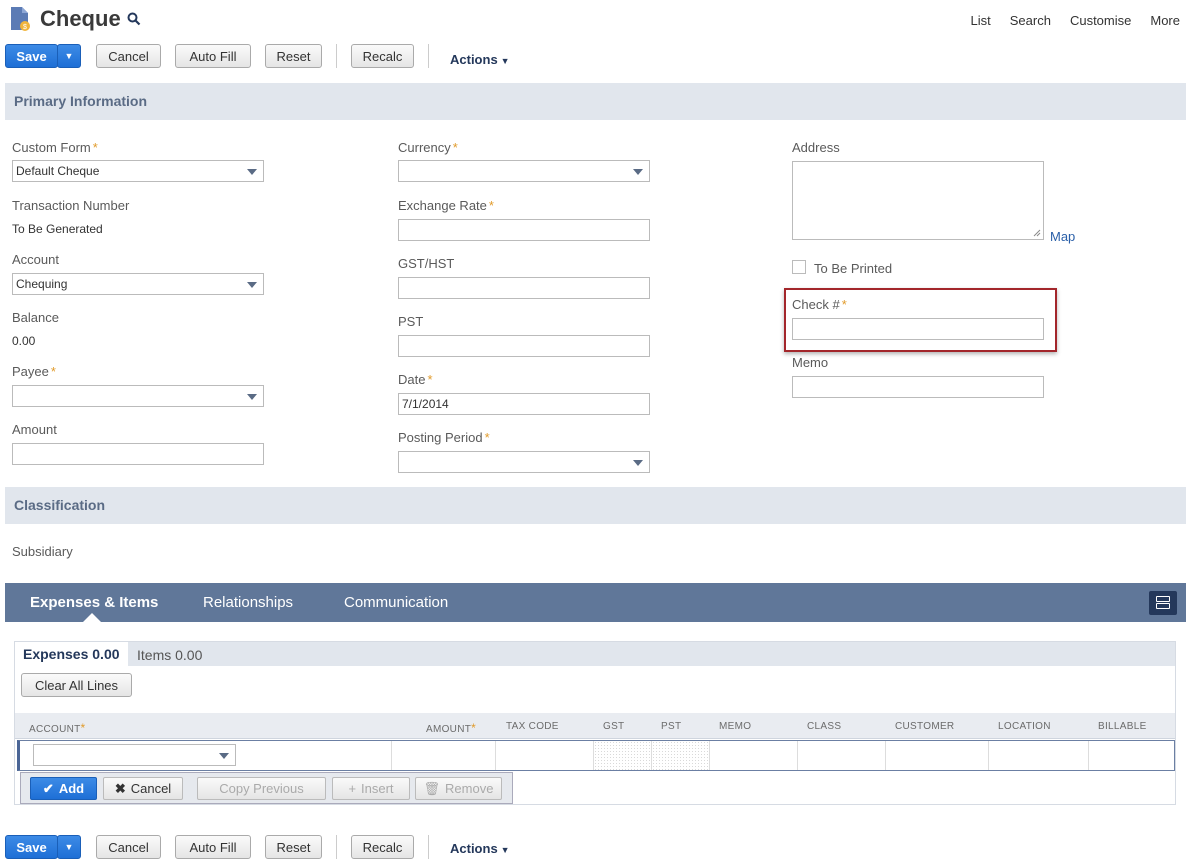 The width and height of the screenshot is (1194, 865). Describe the element at coordinates (213, 847) in the screenshot. I see `auto-fill-button-bottom: Auto Fill` at that location.